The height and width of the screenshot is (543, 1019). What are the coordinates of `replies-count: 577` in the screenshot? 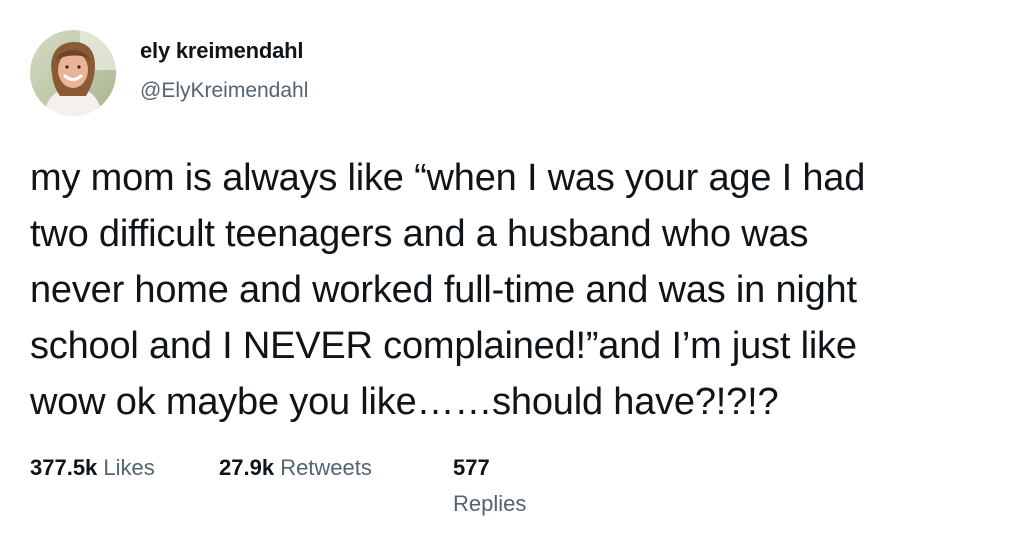 It's located at (471, 468).